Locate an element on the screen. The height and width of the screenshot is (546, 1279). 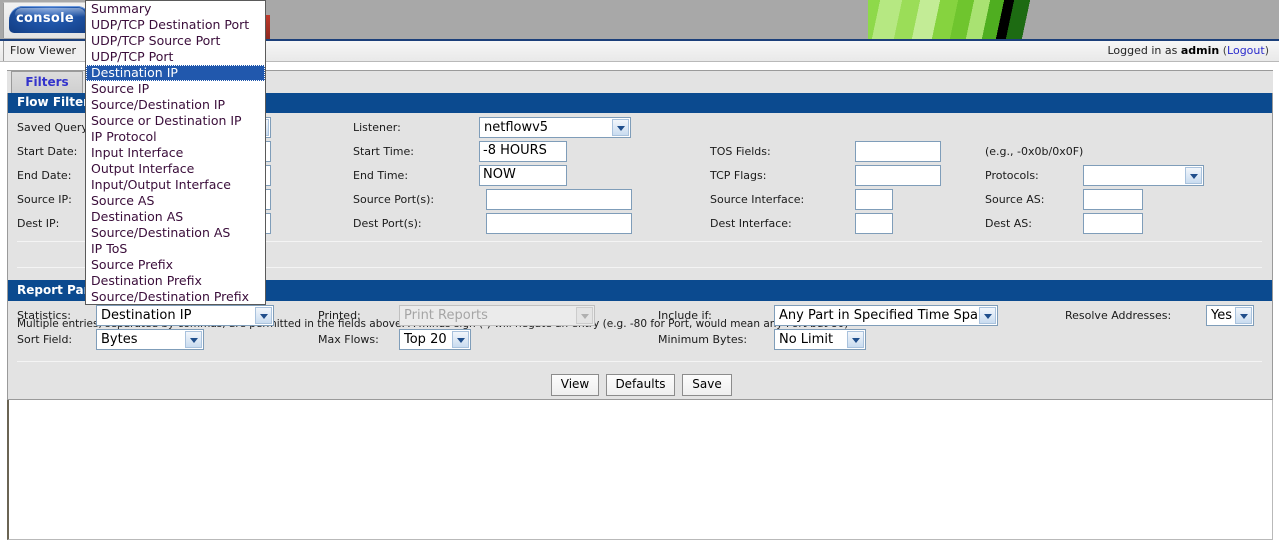
dropdown-option: Input Interface is located at coordinates (175, 153).